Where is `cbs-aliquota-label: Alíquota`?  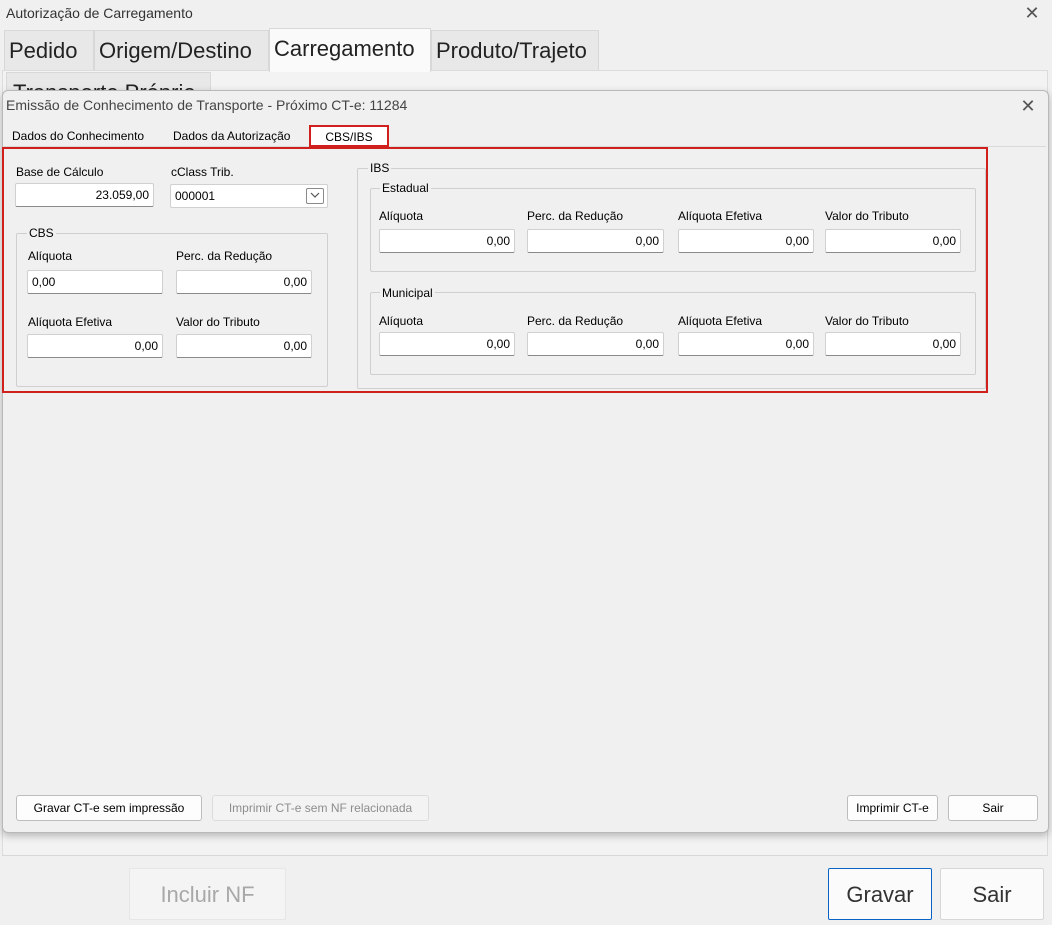 cbs-aliquota-label: Alíquota is located at coordinates (50, 256).